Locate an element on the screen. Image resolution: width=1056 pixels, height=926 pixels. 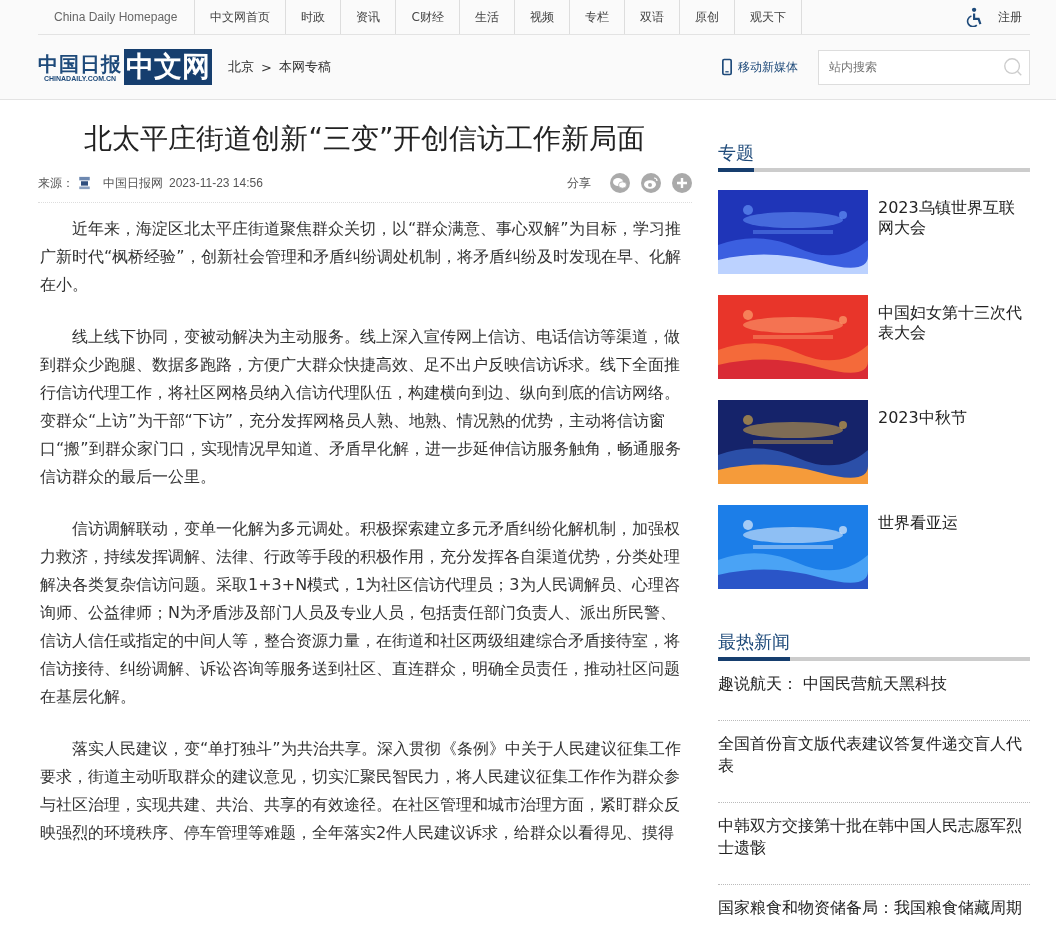
share-label: 分享 is located at coordinates (579, 183).